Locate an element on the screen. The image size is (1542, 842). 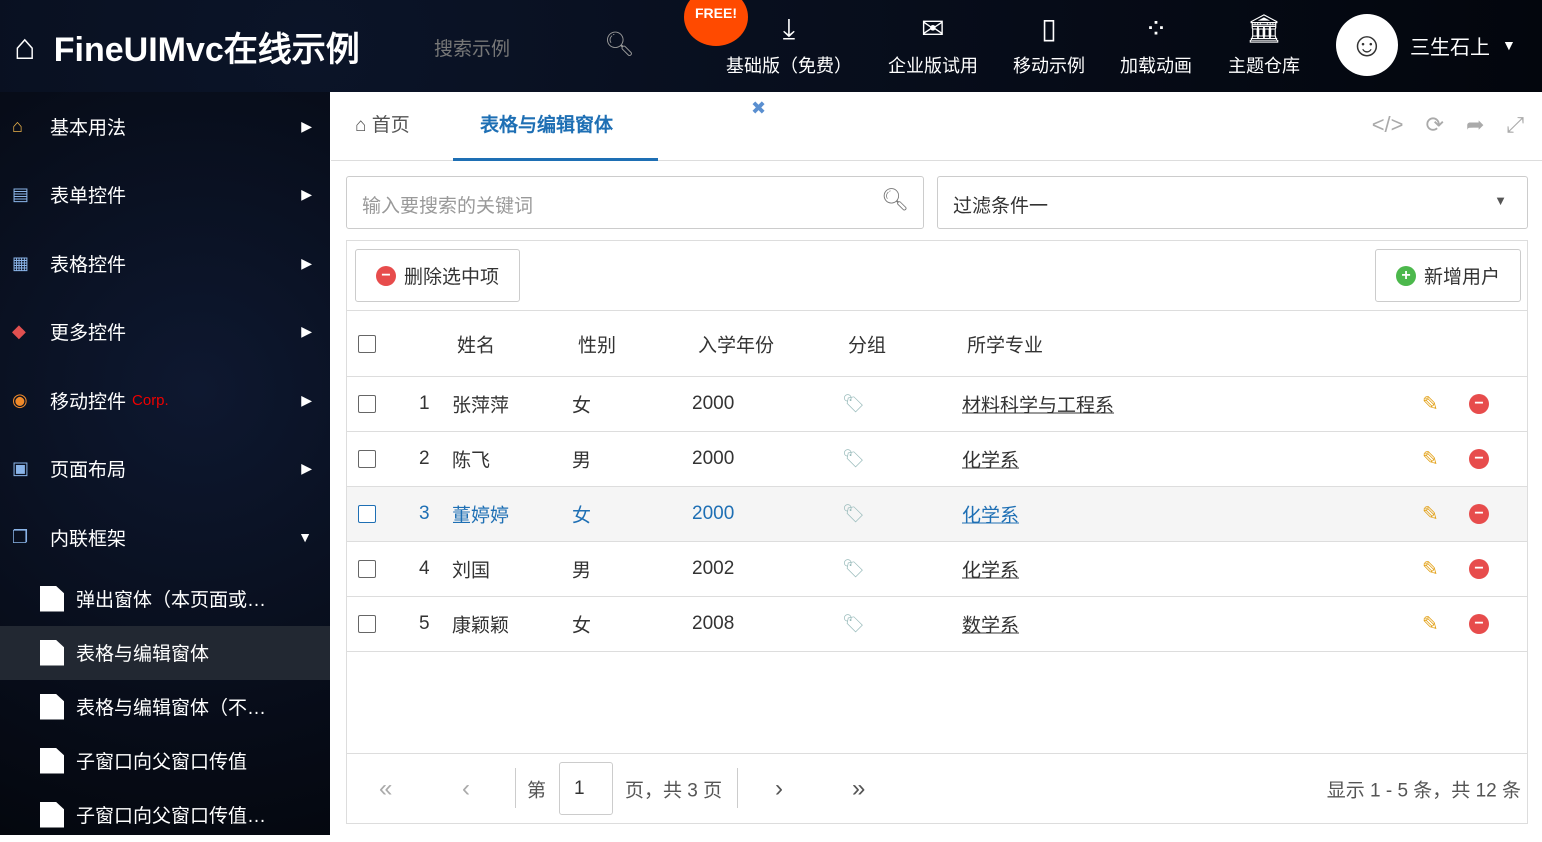
sidebar-label: 更多控件 is located at coordinates (88, 334).